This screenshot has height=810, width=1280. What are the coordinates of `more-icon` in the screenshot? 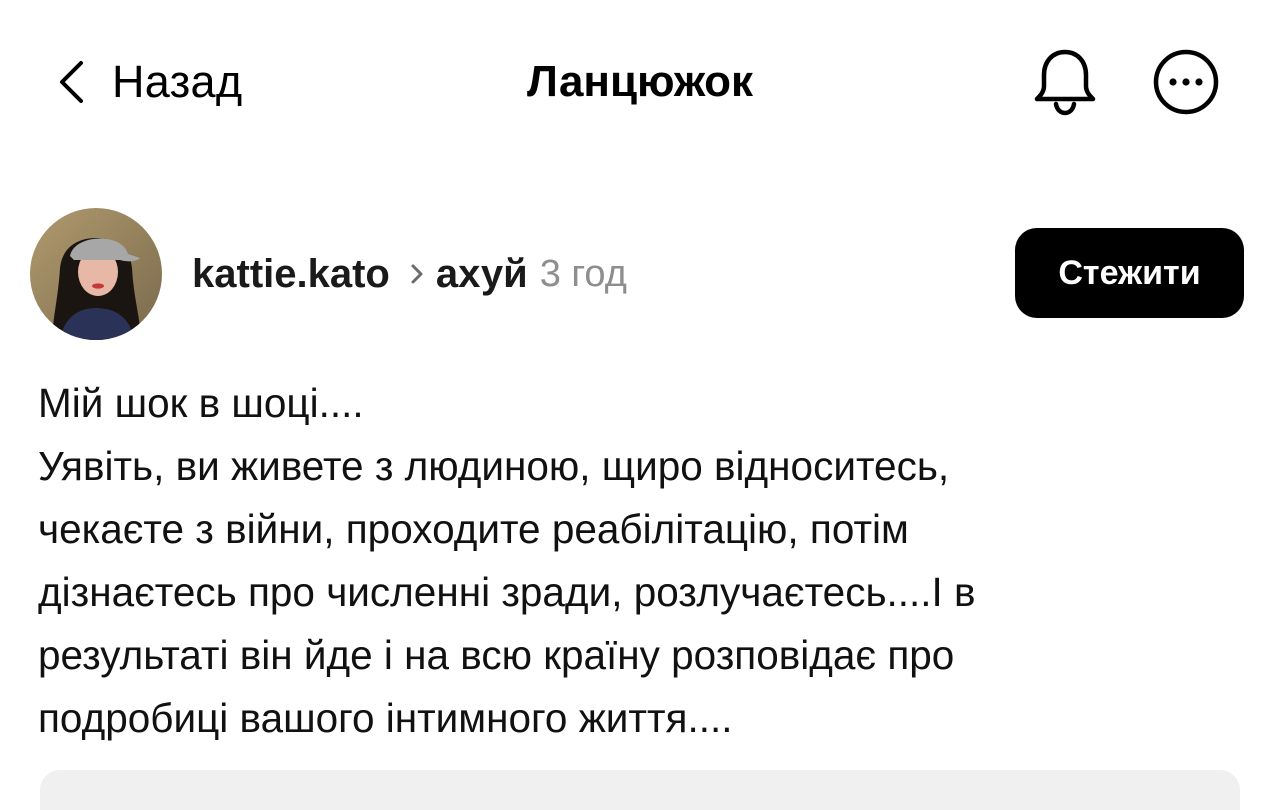 It's located at (1186, 85).